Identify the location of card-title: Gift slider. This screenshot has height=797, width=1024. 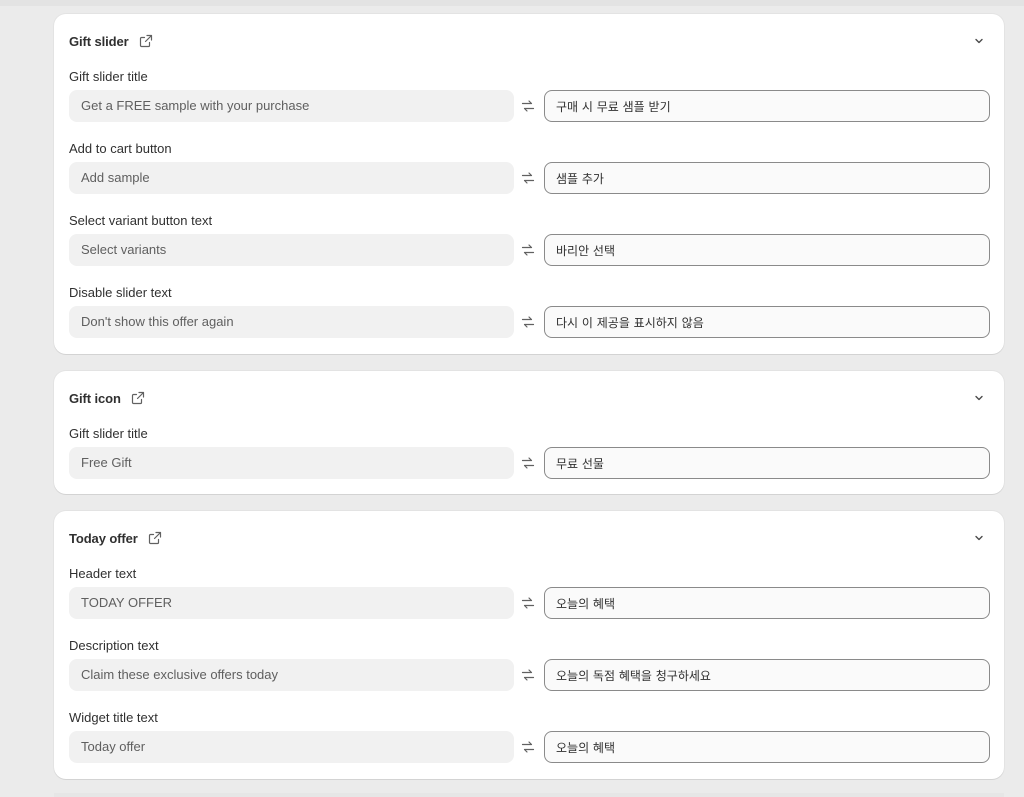
(99, 41).